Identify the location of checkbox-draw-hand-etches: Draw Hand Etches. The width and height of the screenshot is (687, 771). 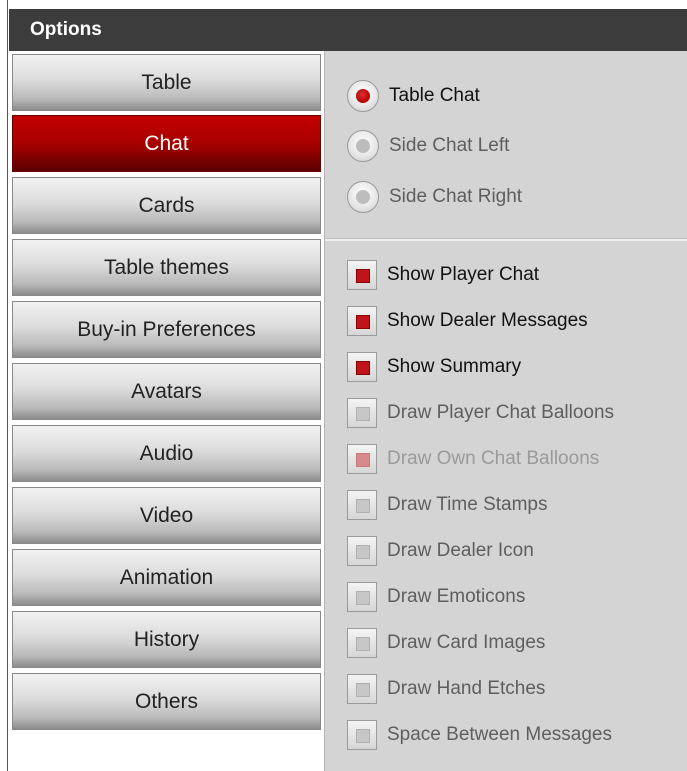
(446, 689).